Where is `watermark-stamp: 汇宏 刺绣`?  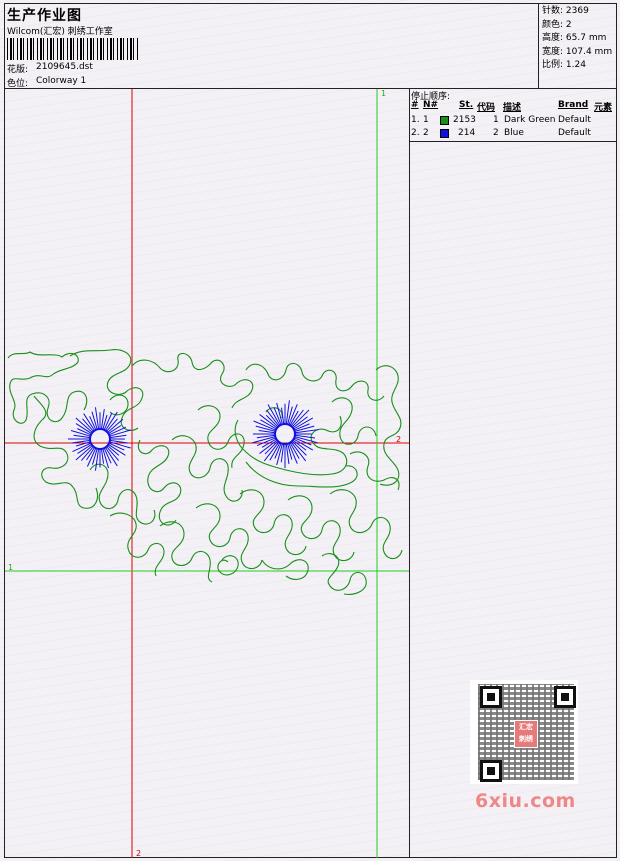
watermark-stamp: 汇宏 刺绣 is located at coordinates (526, 734).